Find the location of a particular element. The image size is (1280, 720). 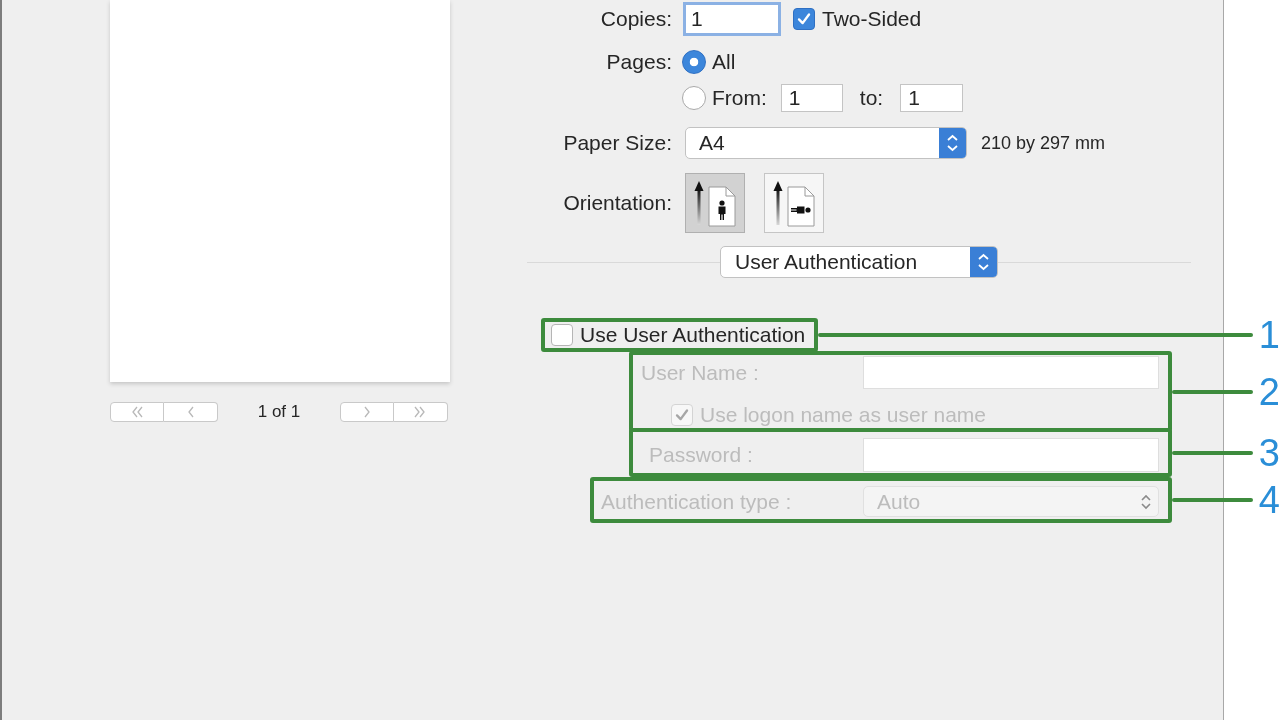

field-label: Pages: is located at coordinates (638, 62).